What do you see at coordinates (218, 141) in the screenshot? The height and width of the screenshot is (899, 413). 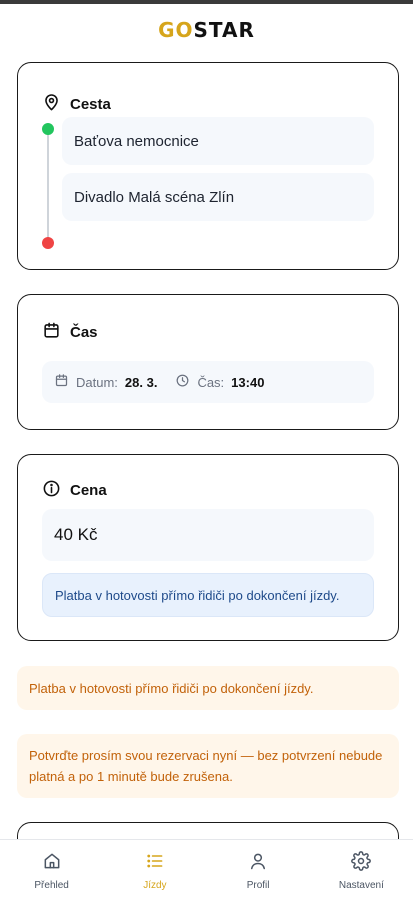 I see `route-from-field: Baťova nemocnice` at bounding box center [218, 141].